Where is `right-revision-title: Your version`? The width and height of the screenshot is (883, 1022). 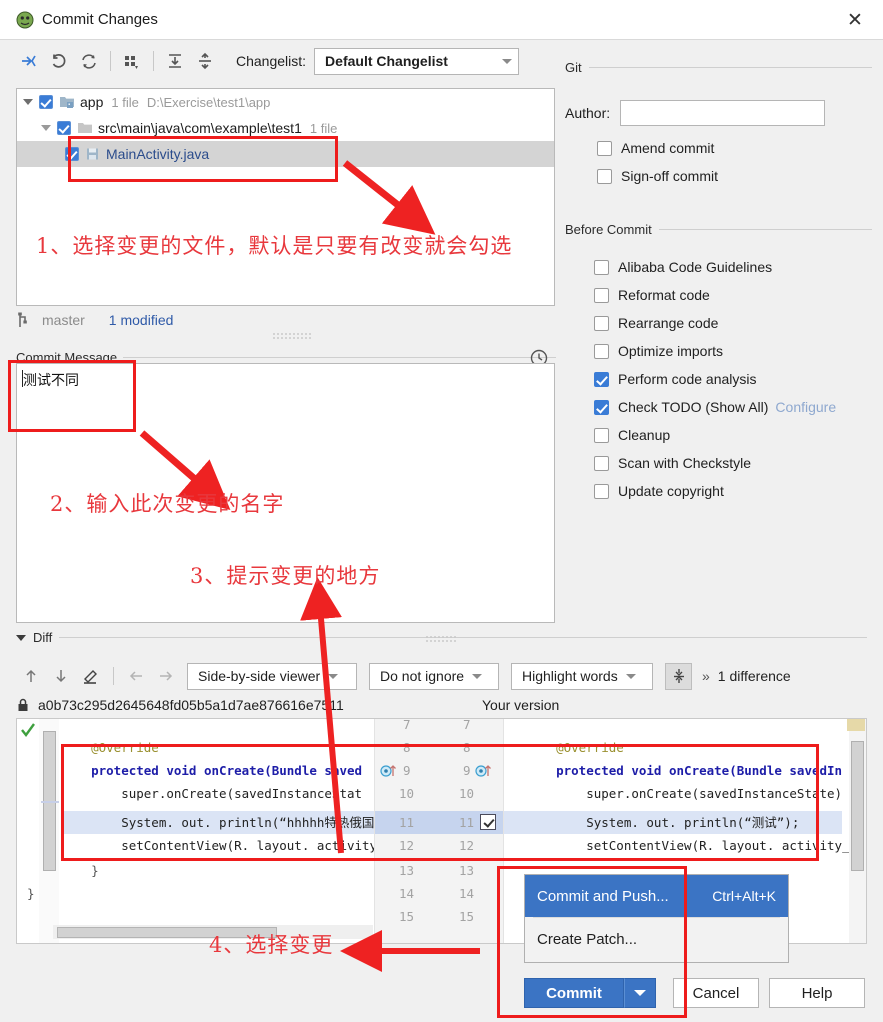
right-revision-title: Your version is located at coordinates (521, 705).